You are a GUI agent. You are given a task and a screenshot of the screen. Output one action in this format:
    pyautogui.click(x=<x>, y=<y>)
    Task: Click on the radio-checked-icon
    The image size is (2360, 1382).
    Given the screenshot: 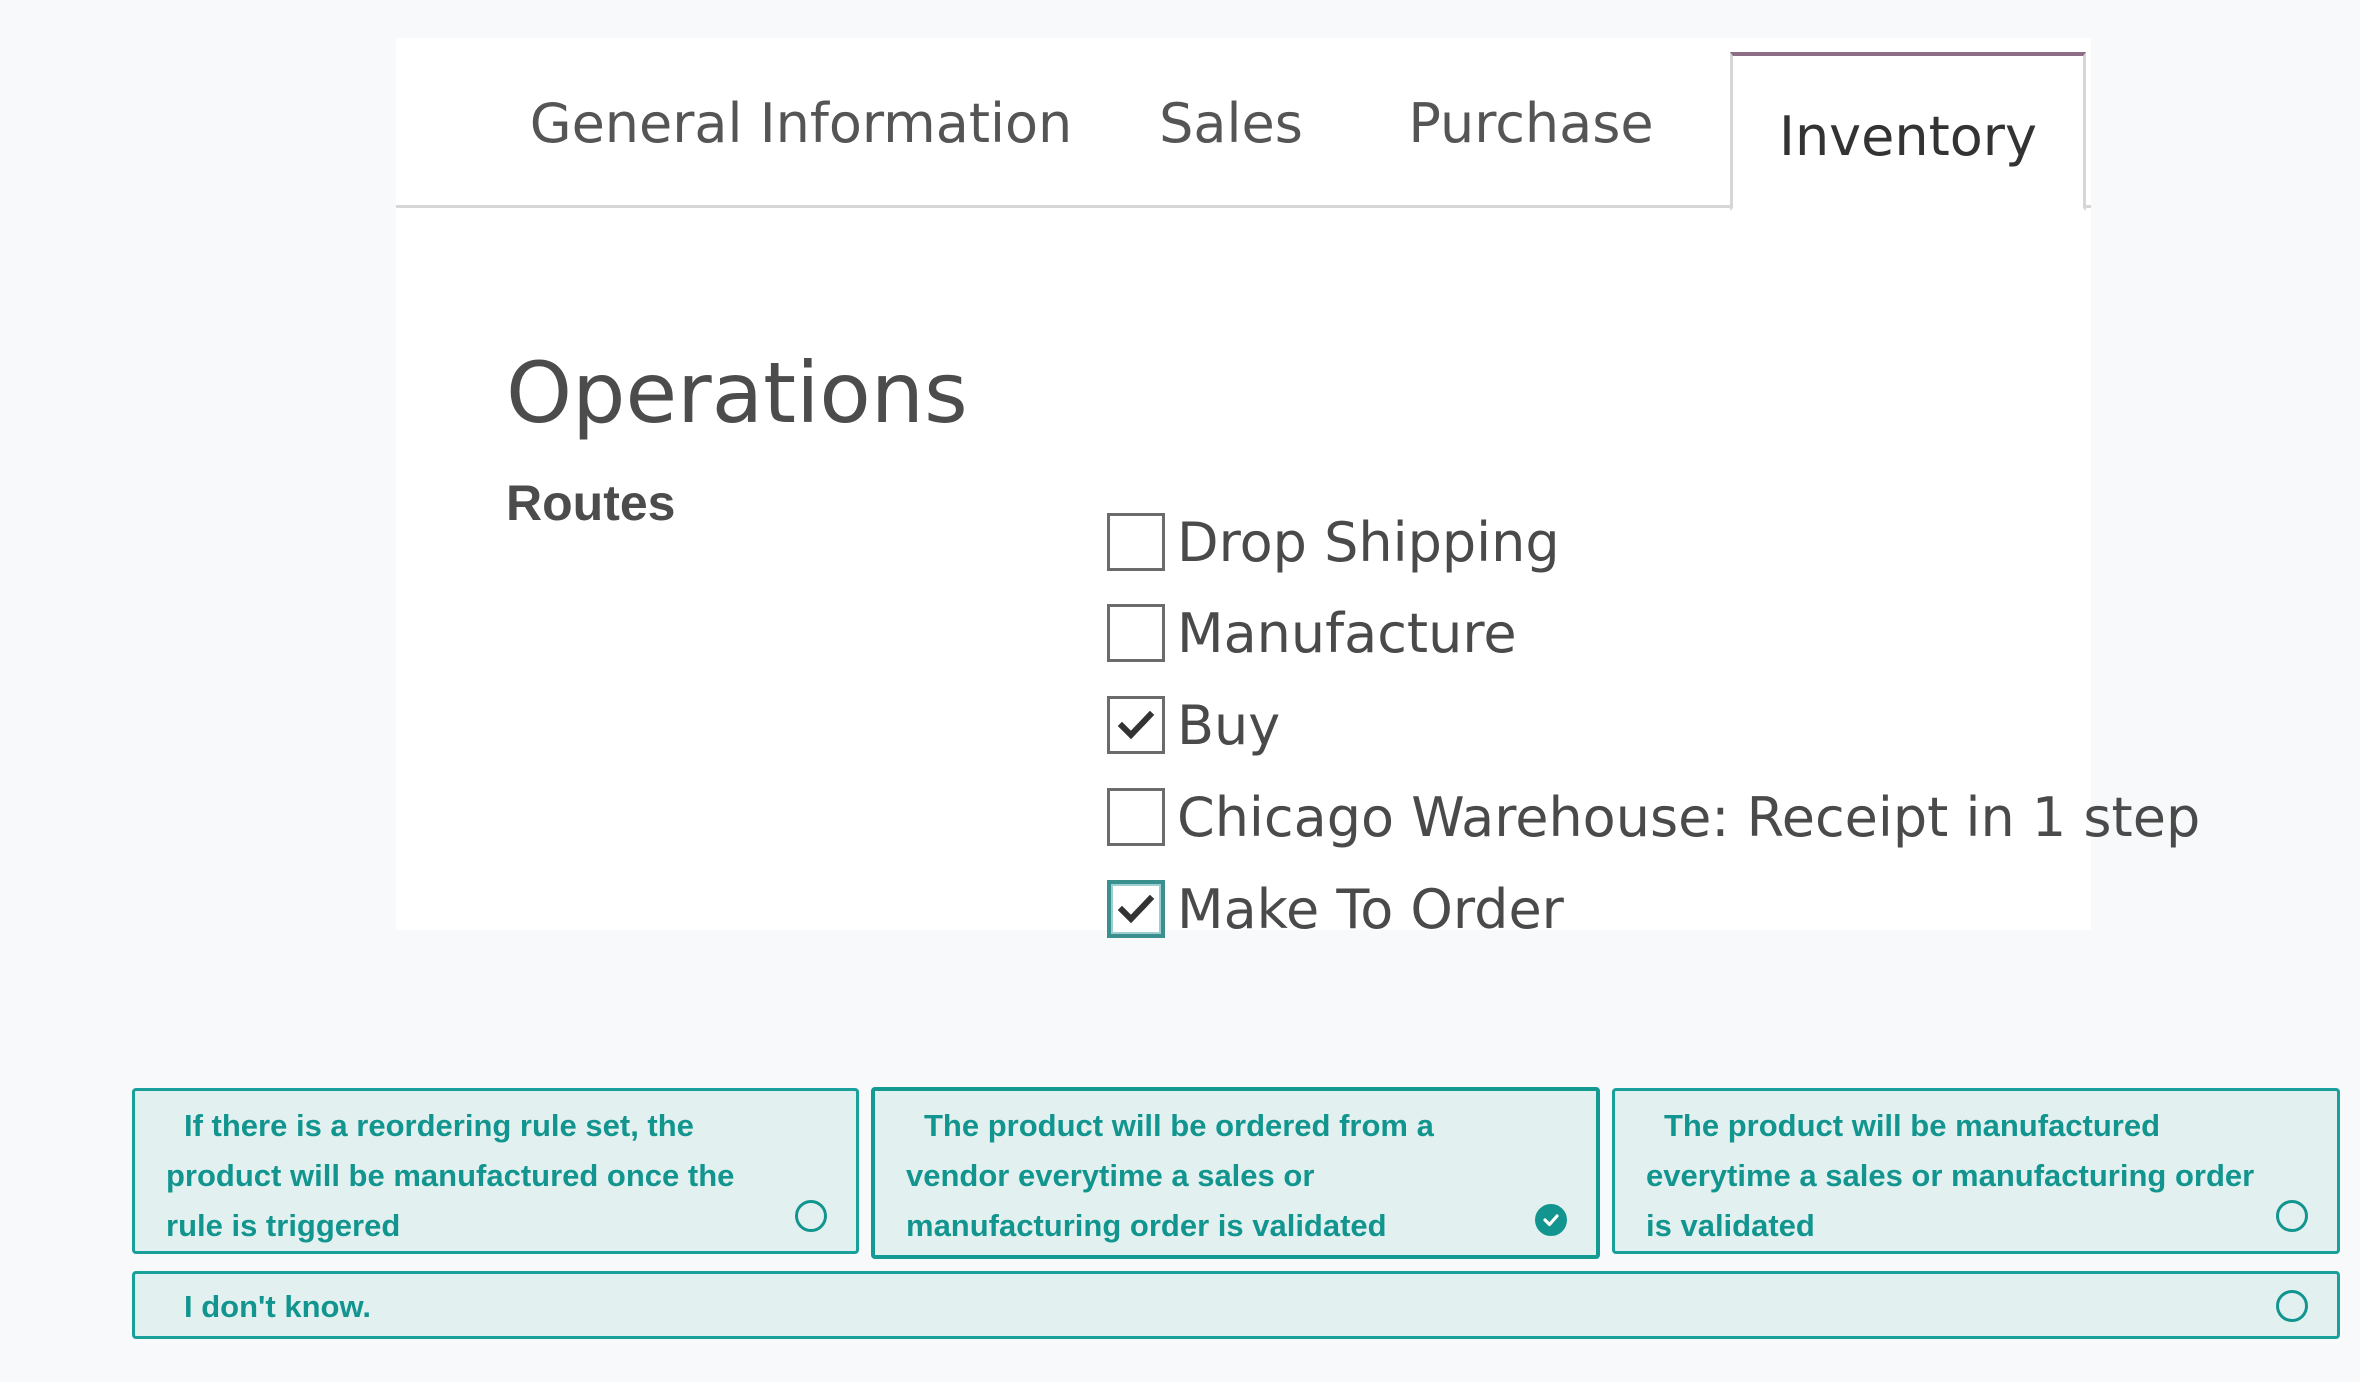 What is the action you would take?
    pyautogui.click(x=1551, y=1220)
    